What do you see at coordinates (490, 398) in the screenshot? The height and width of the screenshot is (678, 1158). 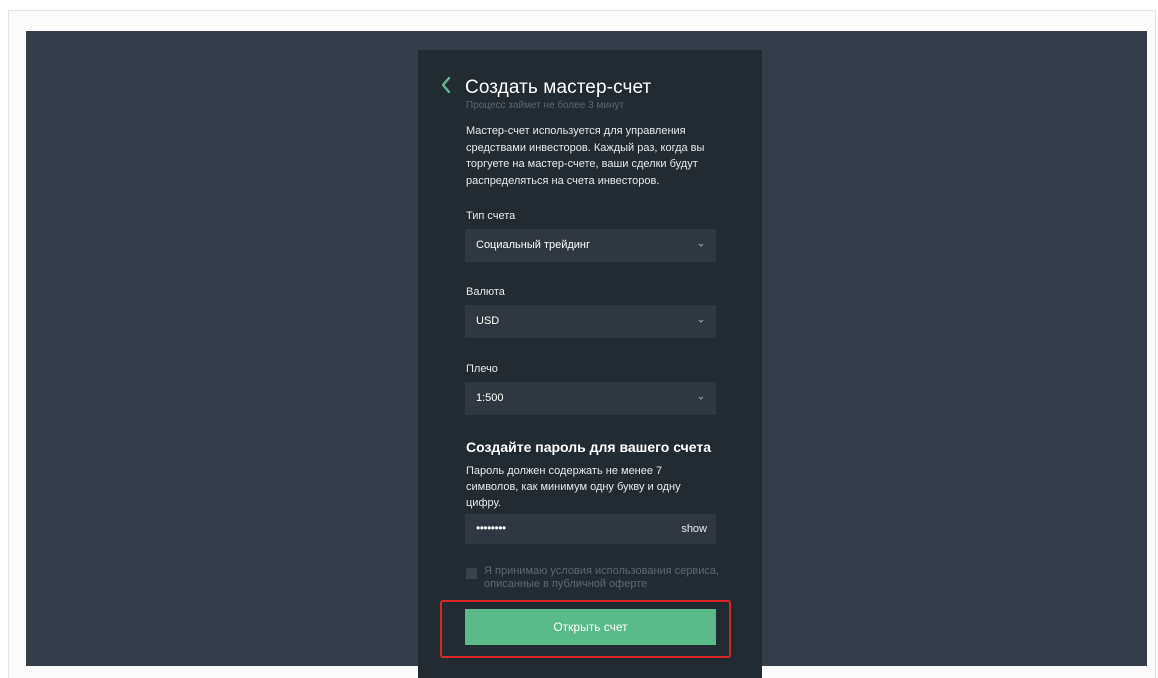 I see `leverage-value: 1:500` at bounding box center [490, 398].